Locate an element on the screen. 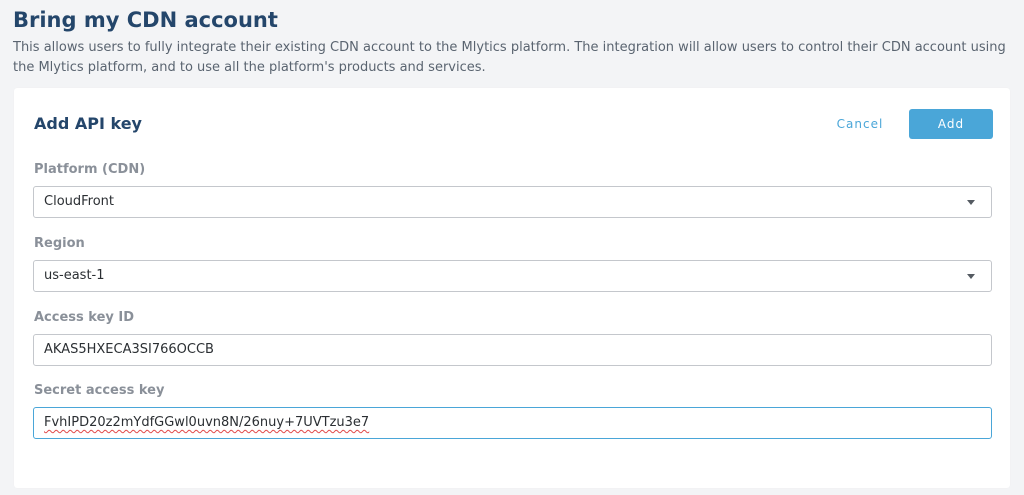 The image size is (1024, 495). platform-label: Platform (CDN) is located at coordinates (90, 169).